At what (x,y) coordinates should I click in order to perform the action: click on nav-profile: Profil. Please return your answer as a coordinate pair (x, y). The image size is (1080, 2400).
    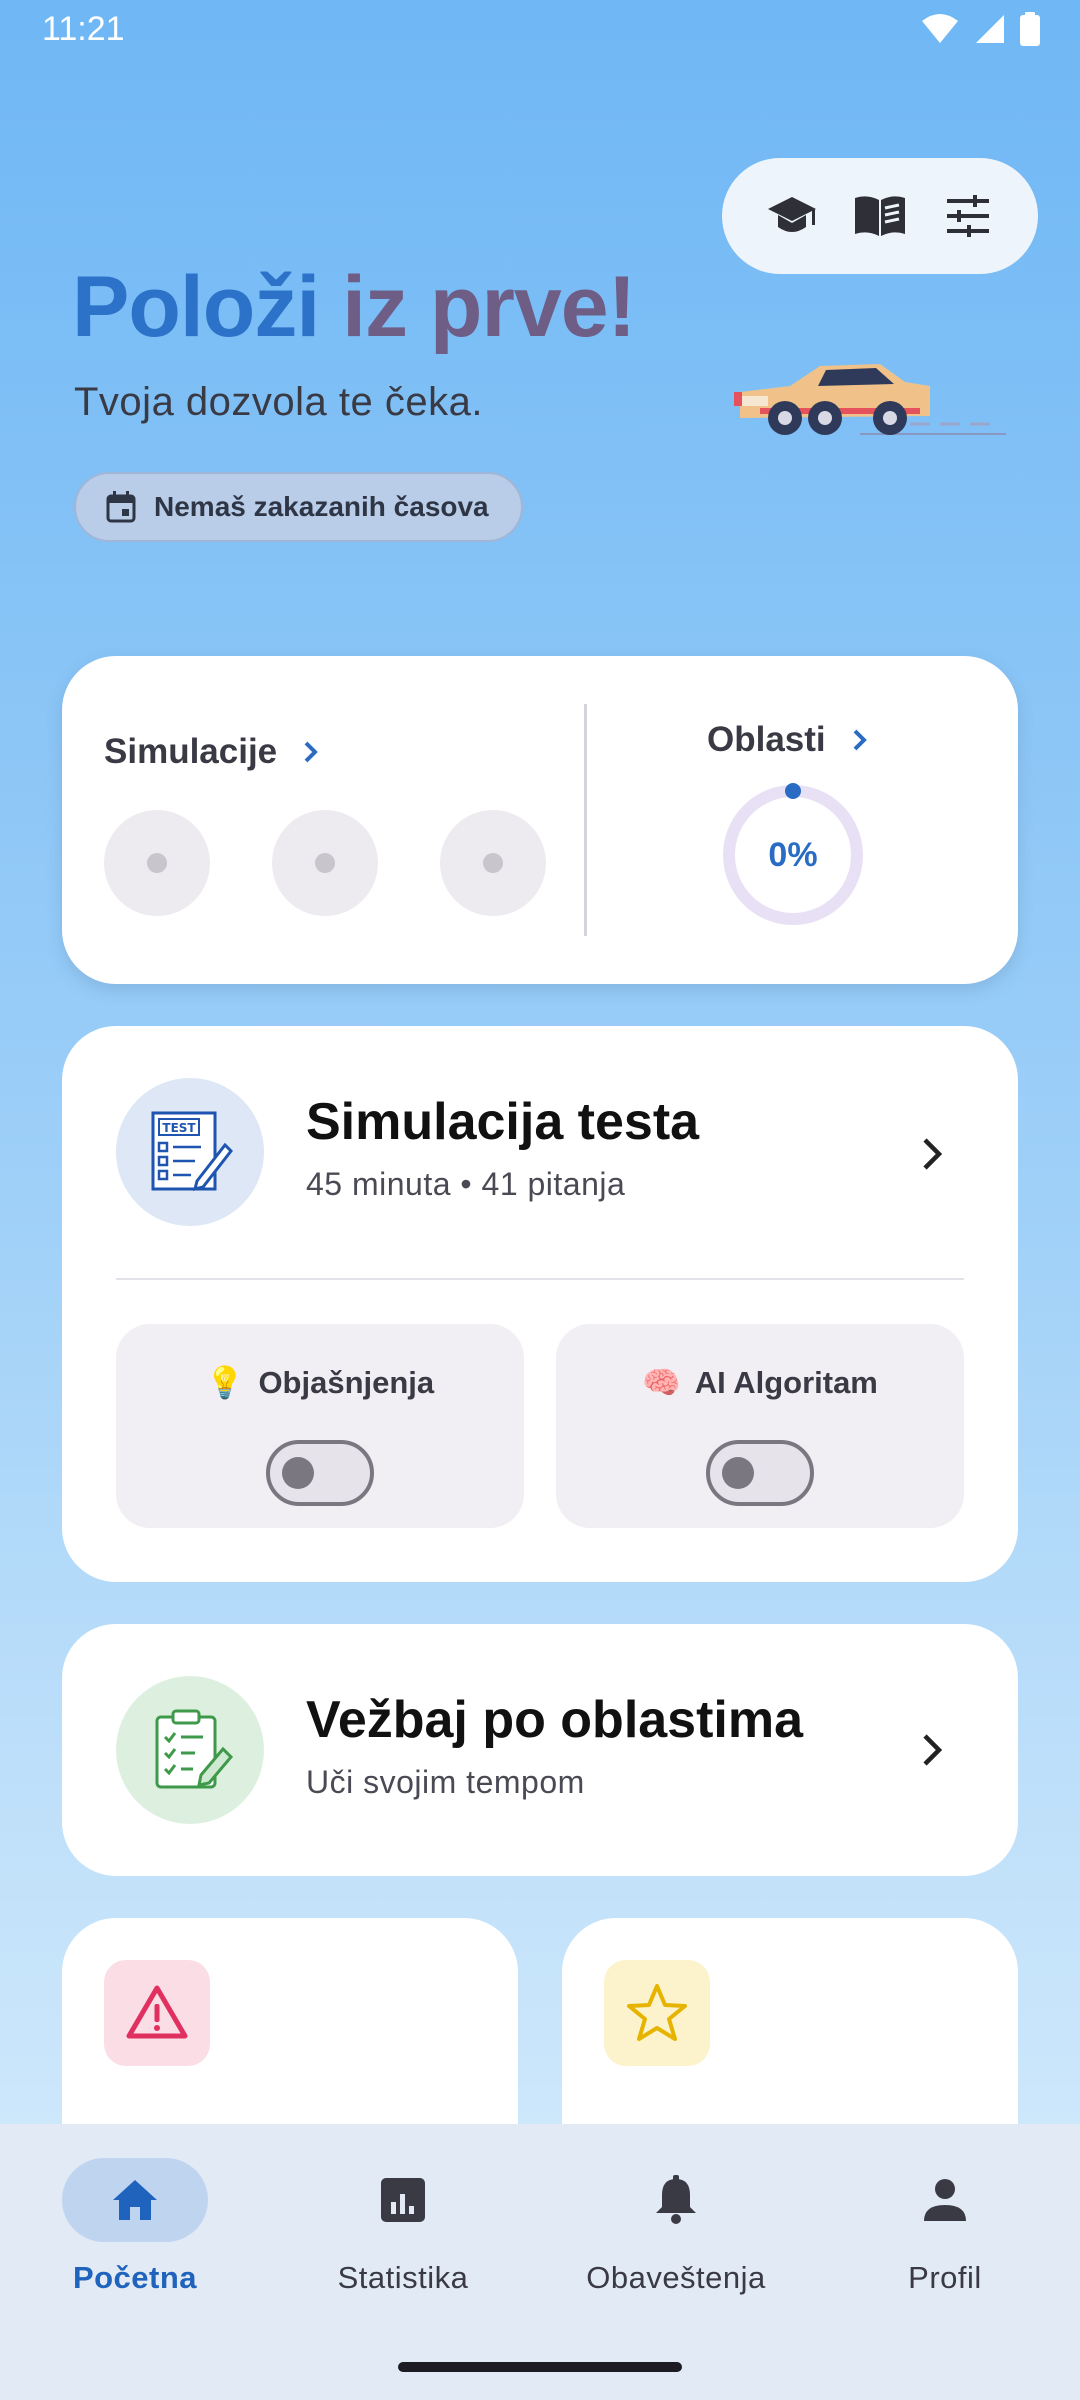
    Looking at the image, I should click on (945, 2227).